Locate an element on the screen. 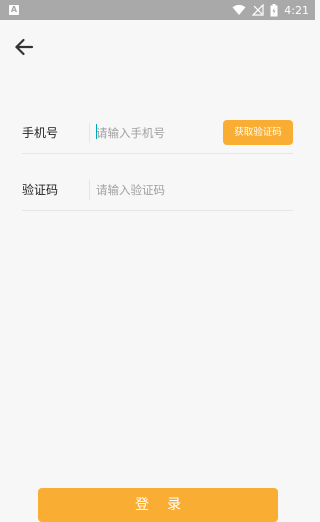 Image resolution: width=320 pixels, height=522 pixels. status-icons: 4:21 is located at coordinates (270, 10).